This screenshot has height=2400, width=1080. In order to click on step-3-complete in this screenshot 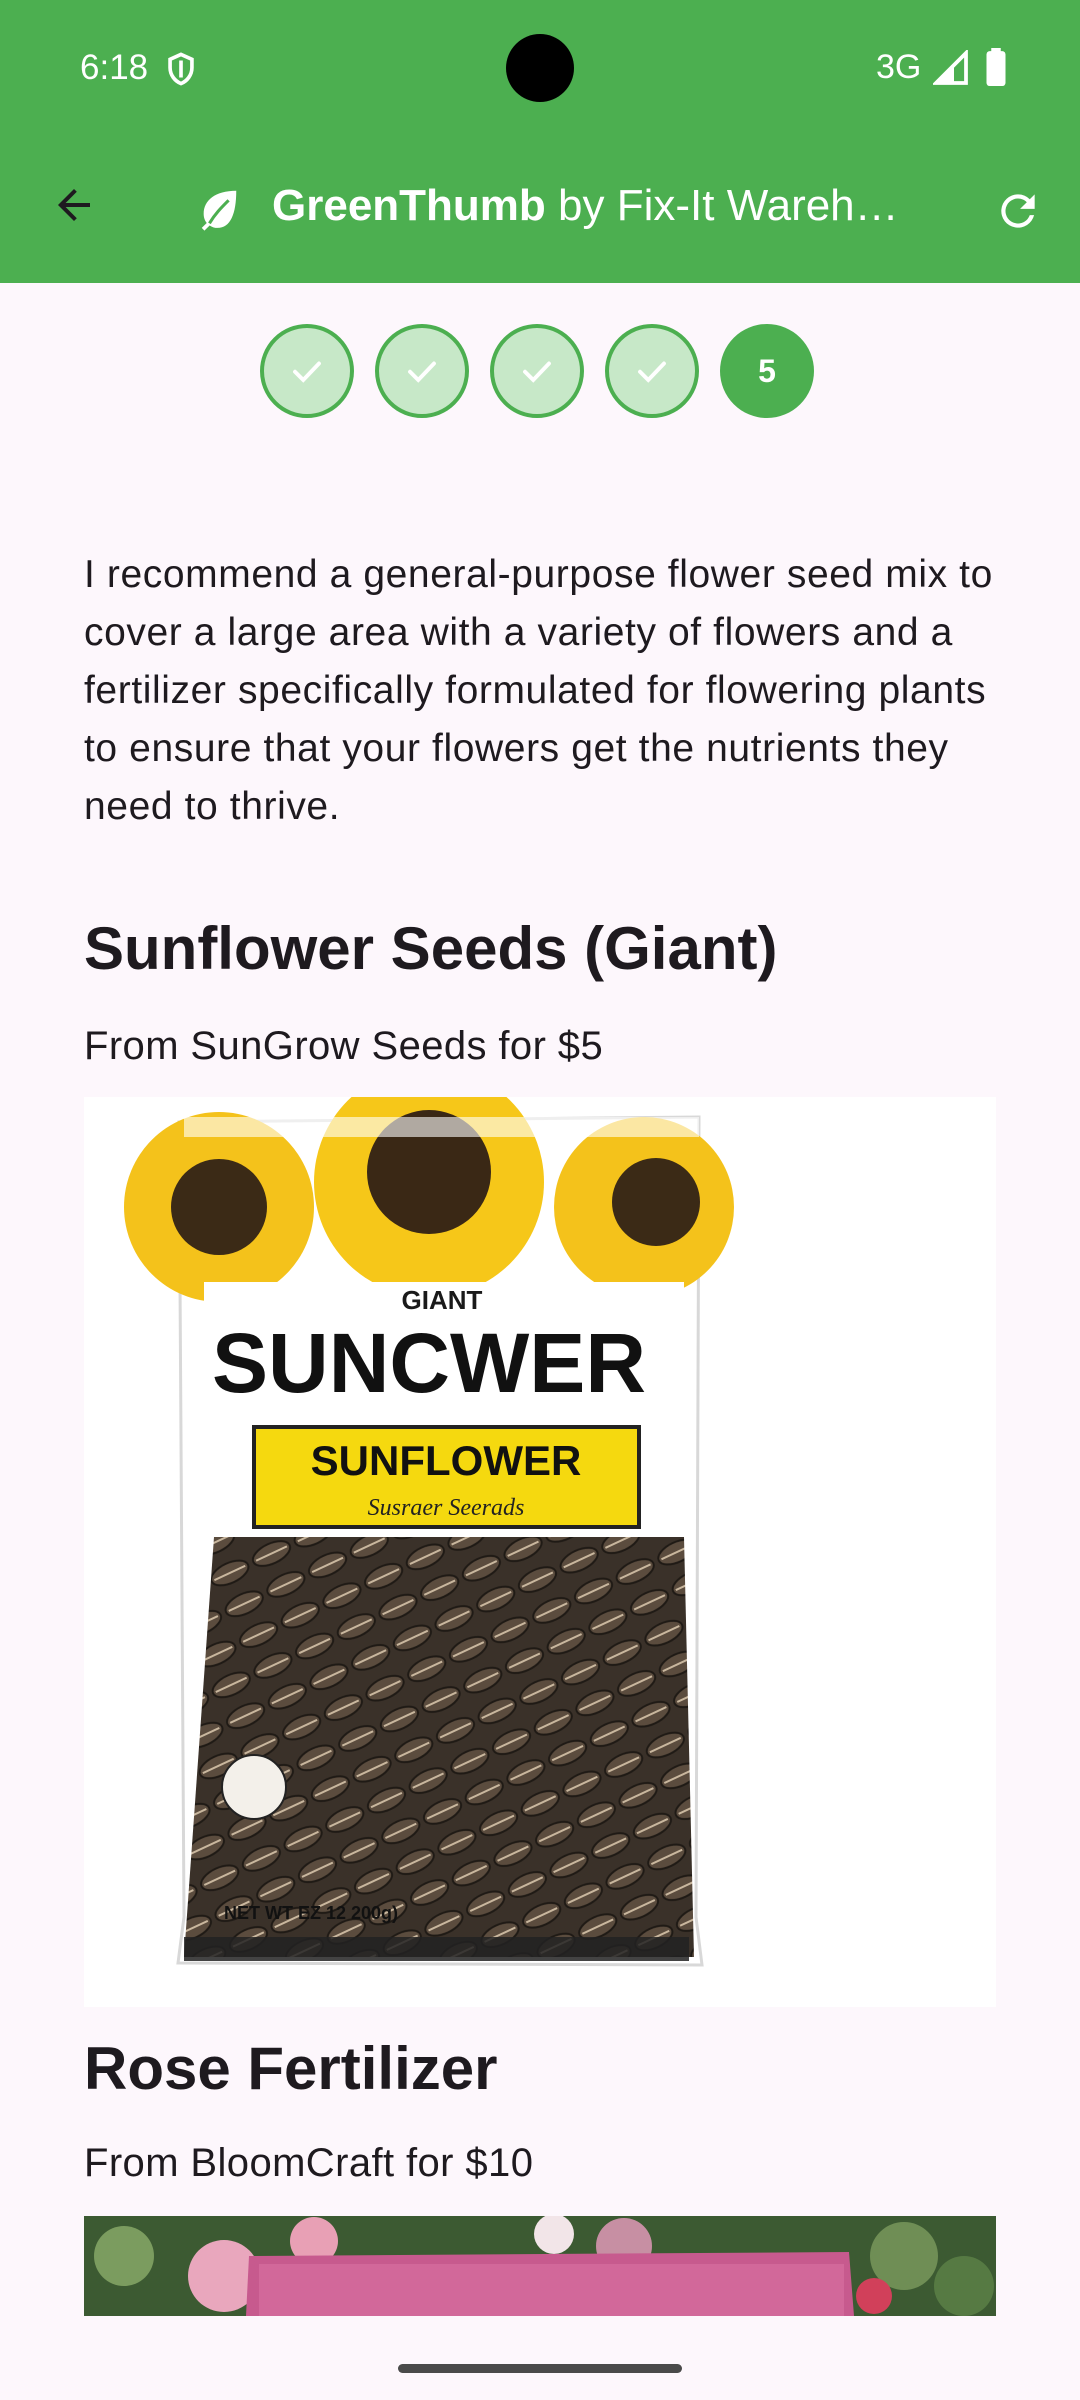, I will do `click(537, 371)`.